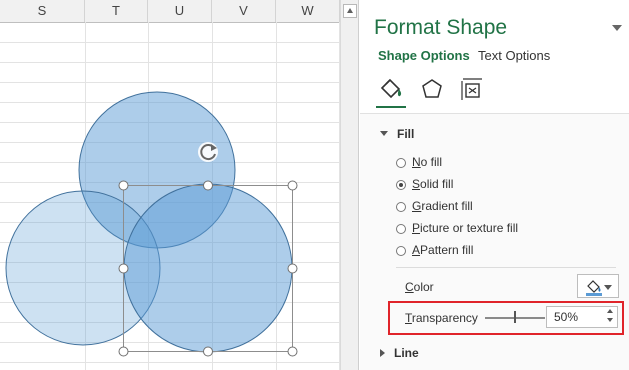 This screenshot has width=629, height=370. What do you see at coordinates (208, 185) in the screenshot?
I see `resize-handle-top` at bounding box center [208, 185].